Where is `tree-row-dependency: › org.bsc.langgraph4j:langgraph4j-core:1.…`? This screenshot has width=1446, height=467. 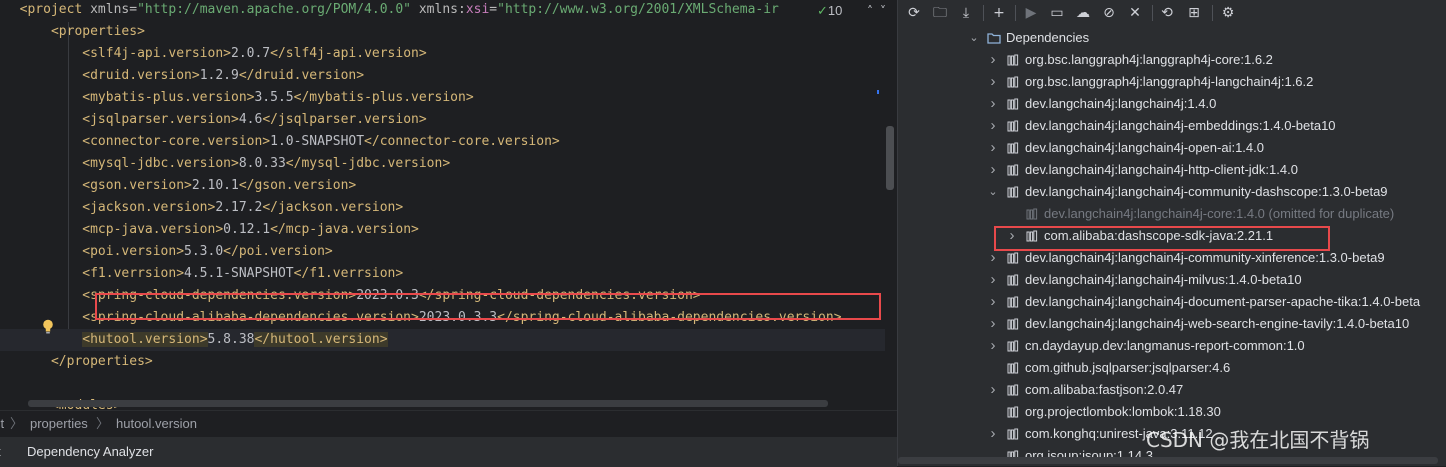 tree-row-dependency: › org.bsc.langgraph4j:langgraph4j-core:1.… is located at coordinates (1172, 60).